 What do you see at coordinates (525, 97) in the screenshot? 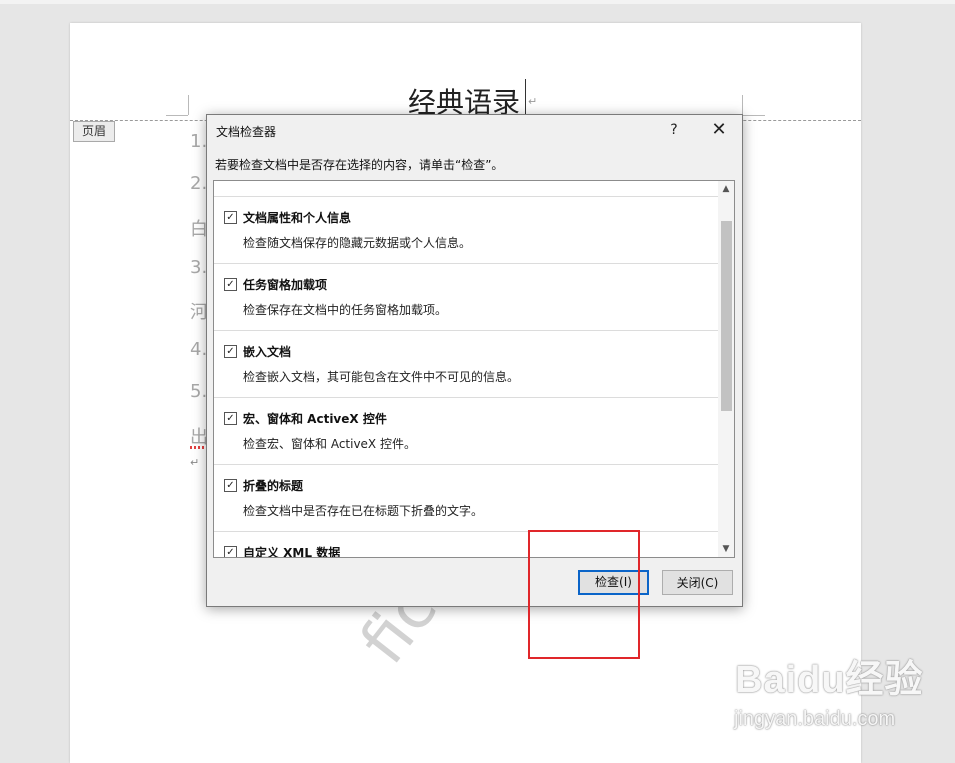
I see `text-caret` at bounding box center [525, 97].